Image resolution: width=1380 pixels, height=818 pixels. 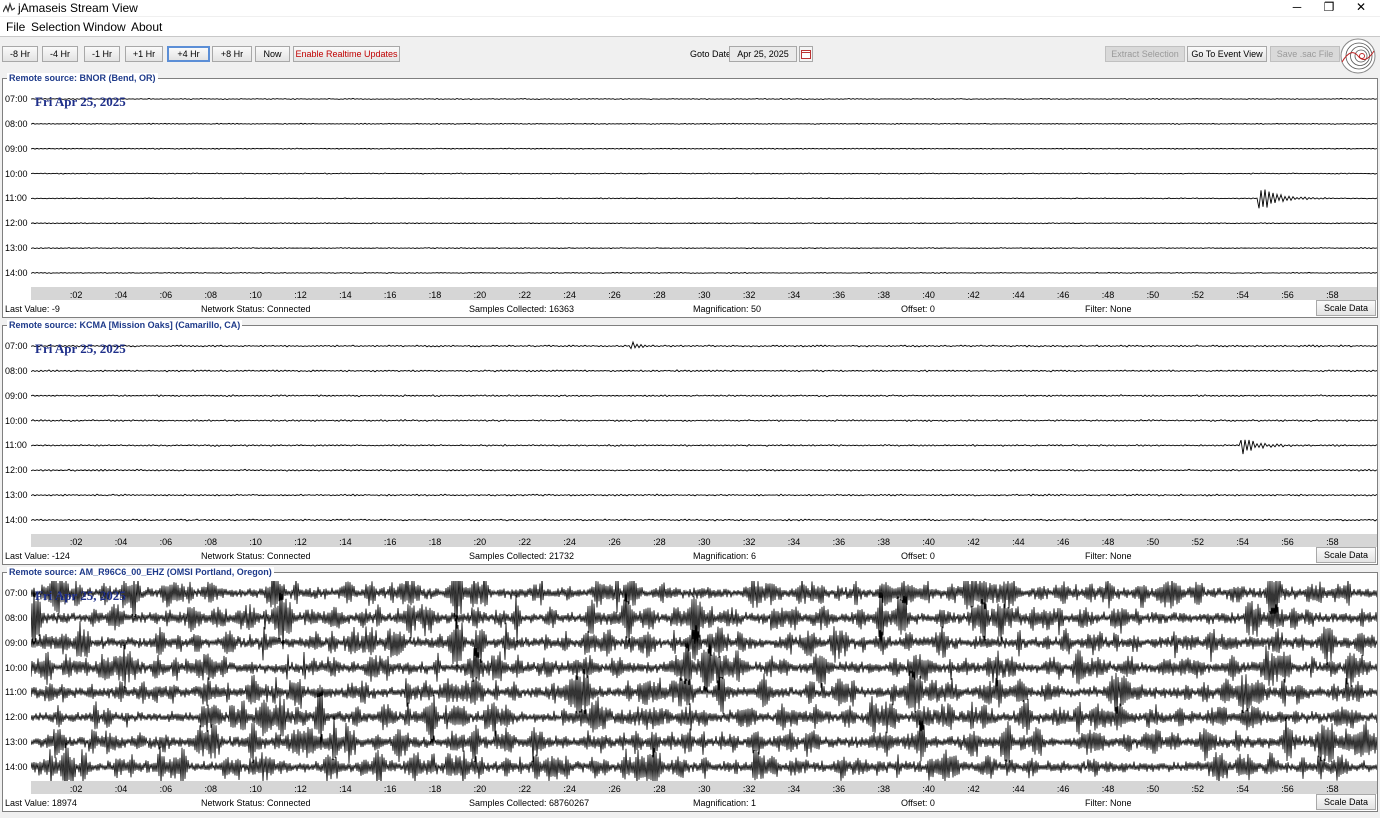 What do you see at coordinates (763, 54) in the screenshot?
I see `goto-date-field: Apr 25, 2025` at bounding box center [763, 54].